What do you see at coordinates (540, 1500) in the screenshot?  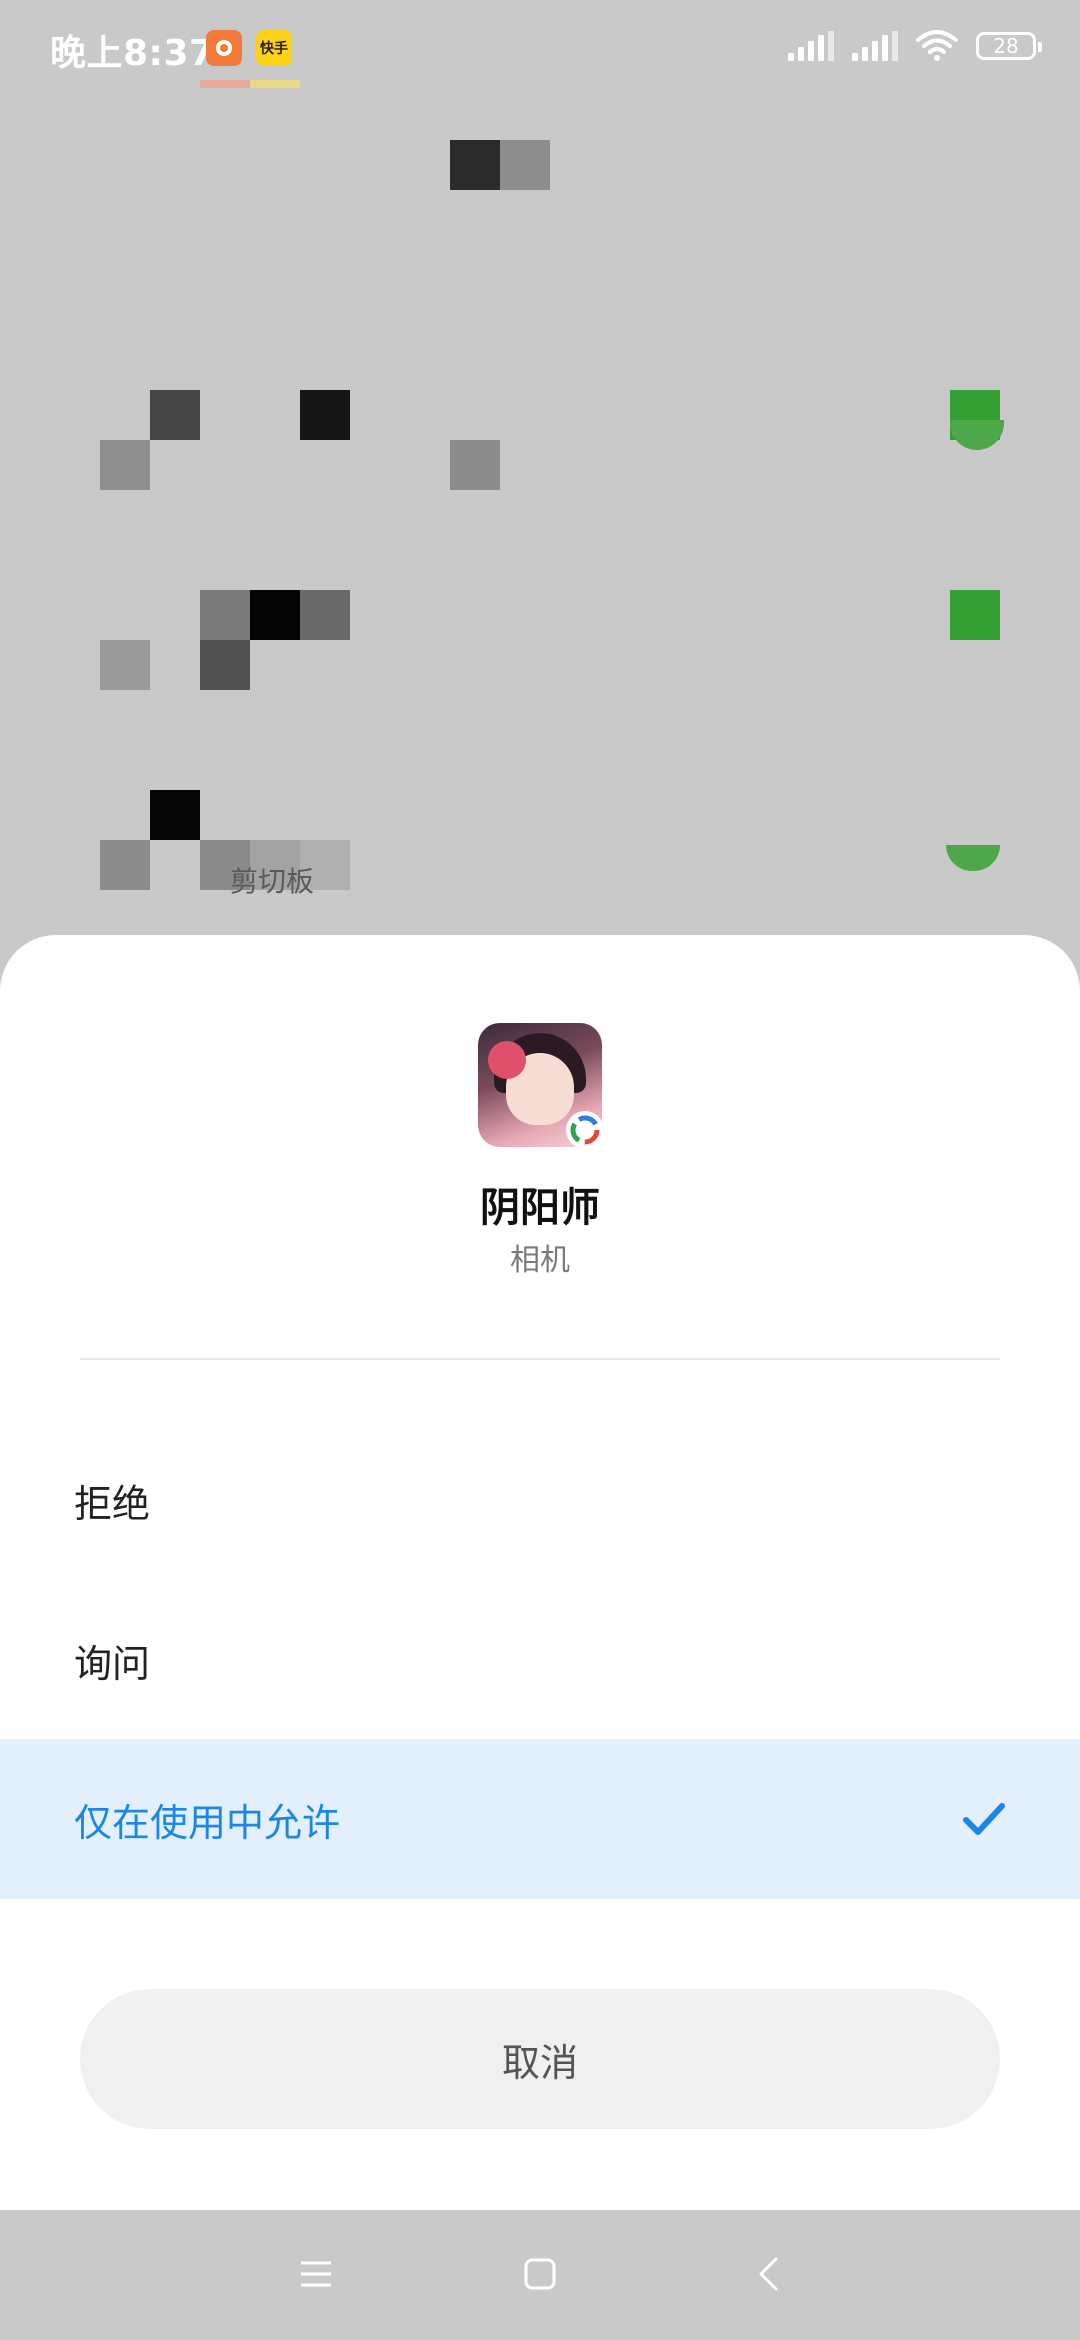 I see `option-deny: 拒绝` at bounding box center [540, 1500].